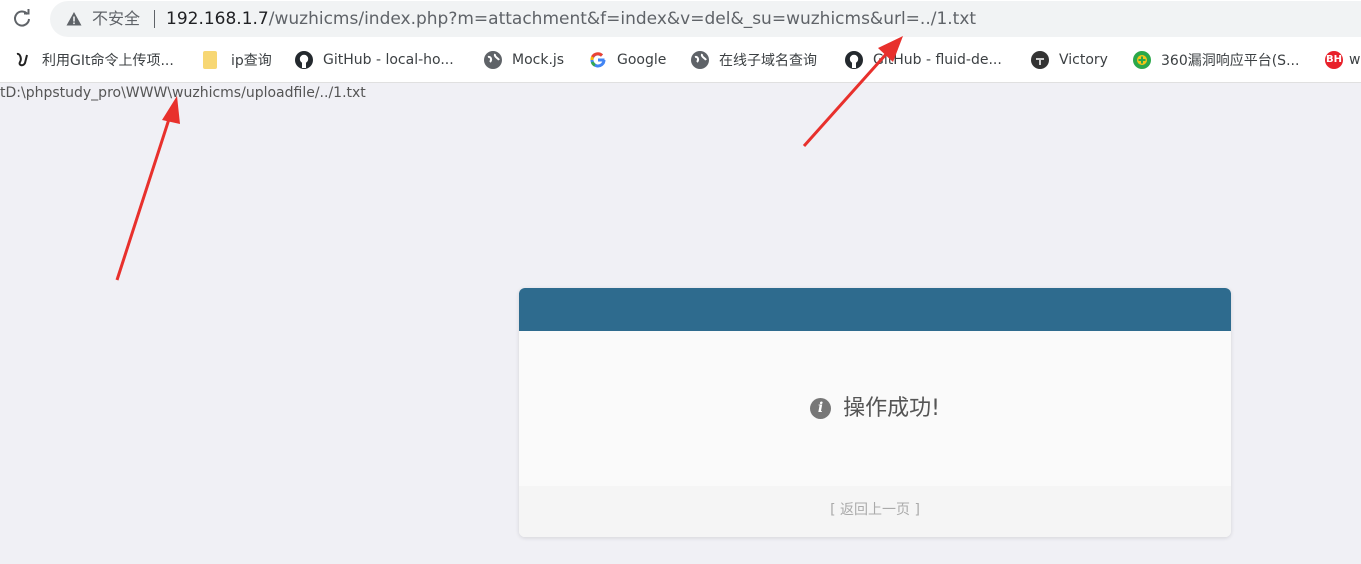  I want to click on bookmark-label: Mock.js, so click(538, 60).